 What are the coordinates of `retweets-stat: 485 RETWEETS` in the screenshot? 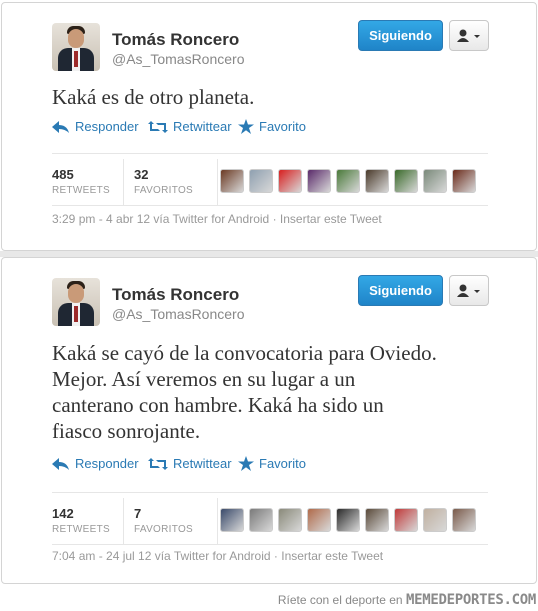 It's located at (88, 182).